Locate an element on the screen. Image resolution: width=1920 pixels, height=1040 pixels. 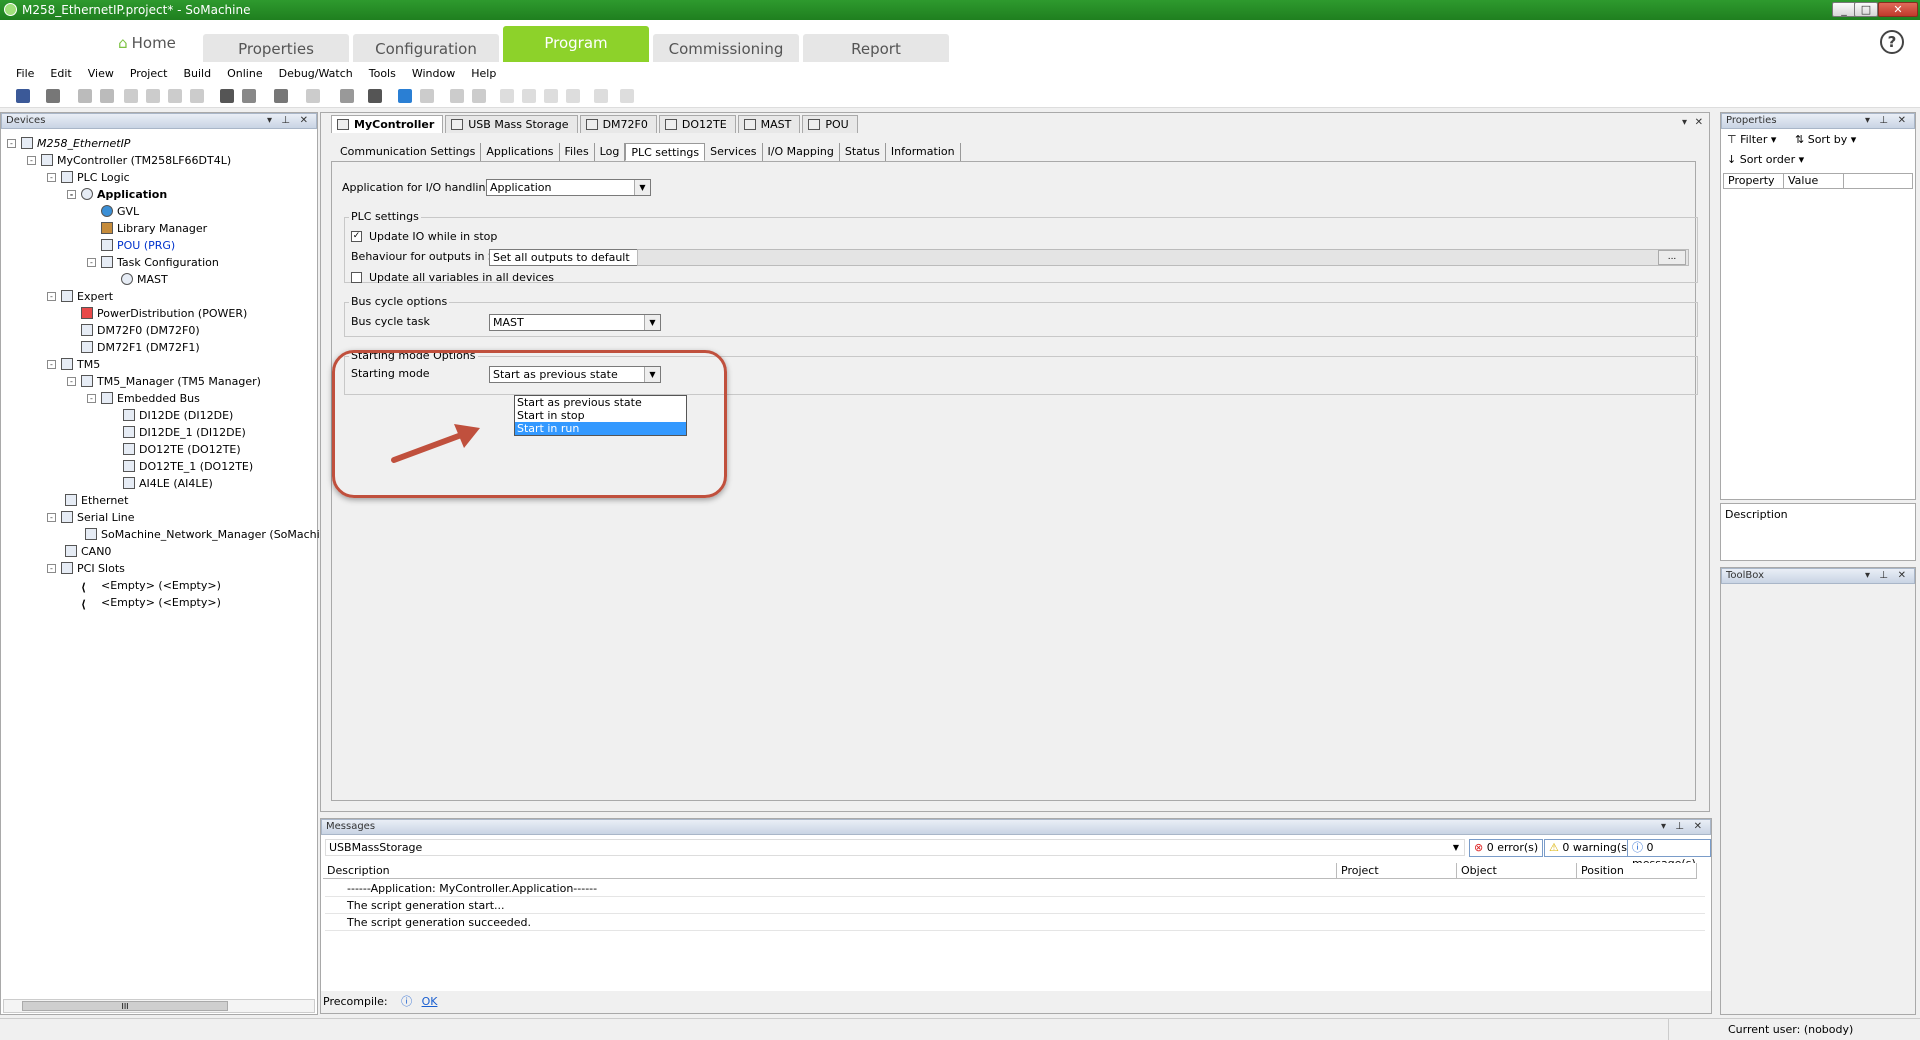
scrollbar-thumb: III is located at coordinates (125, 1006).